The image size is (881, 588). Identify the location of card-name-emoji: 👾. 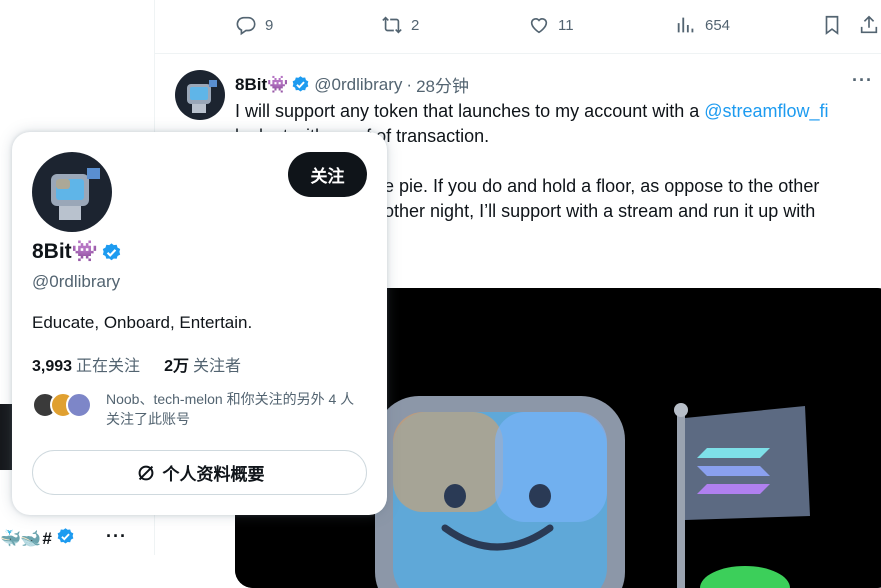
(84, 251).